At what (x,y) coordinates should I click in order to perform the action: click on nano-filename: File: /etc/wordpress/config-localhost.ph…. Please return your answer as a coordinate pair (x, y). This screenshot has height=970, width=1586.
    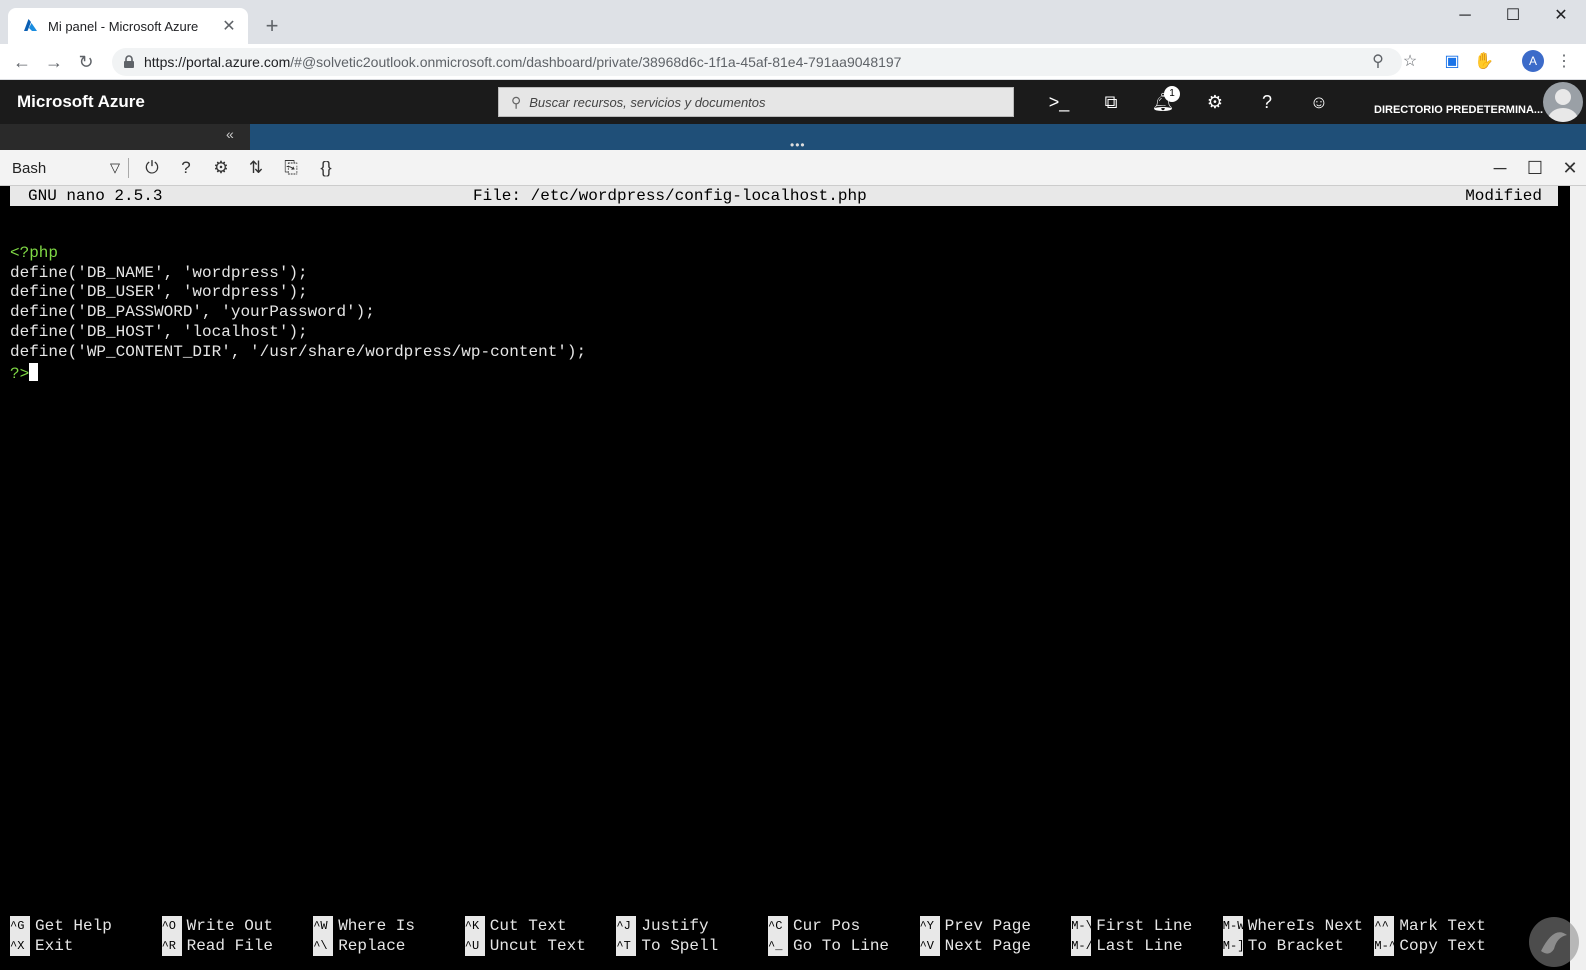
    Looking at the image, I should click on (670, 196).